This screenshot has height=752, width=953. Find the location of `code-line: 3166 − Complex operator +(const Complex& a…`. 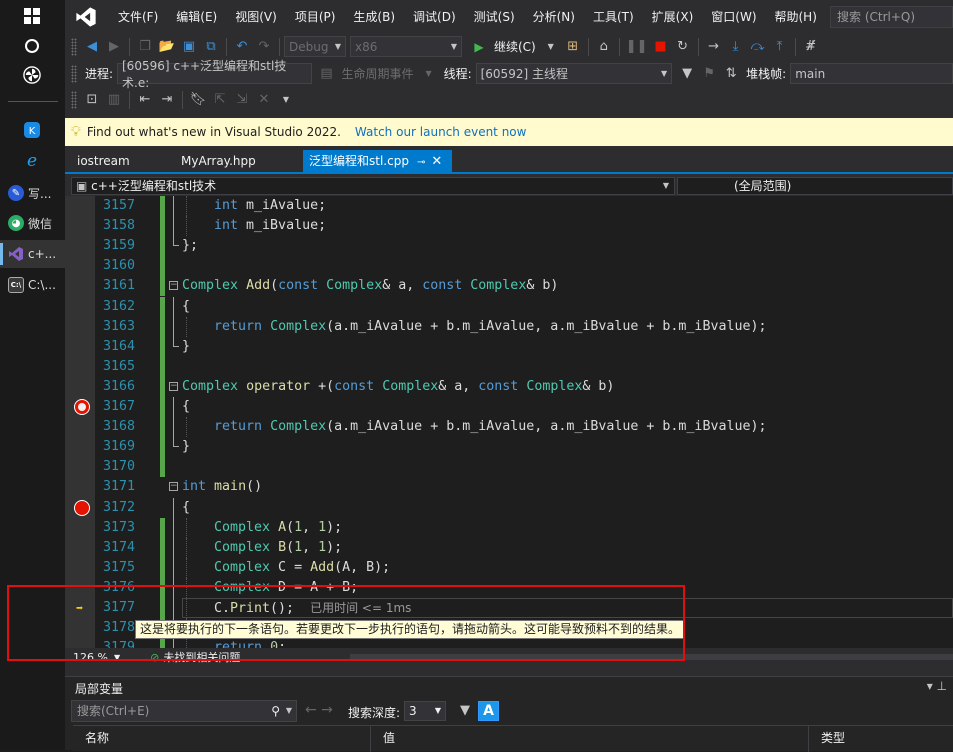

code-line: 3166 − Complex operator +(const Complex& a… is located at coordinates (509, 386).